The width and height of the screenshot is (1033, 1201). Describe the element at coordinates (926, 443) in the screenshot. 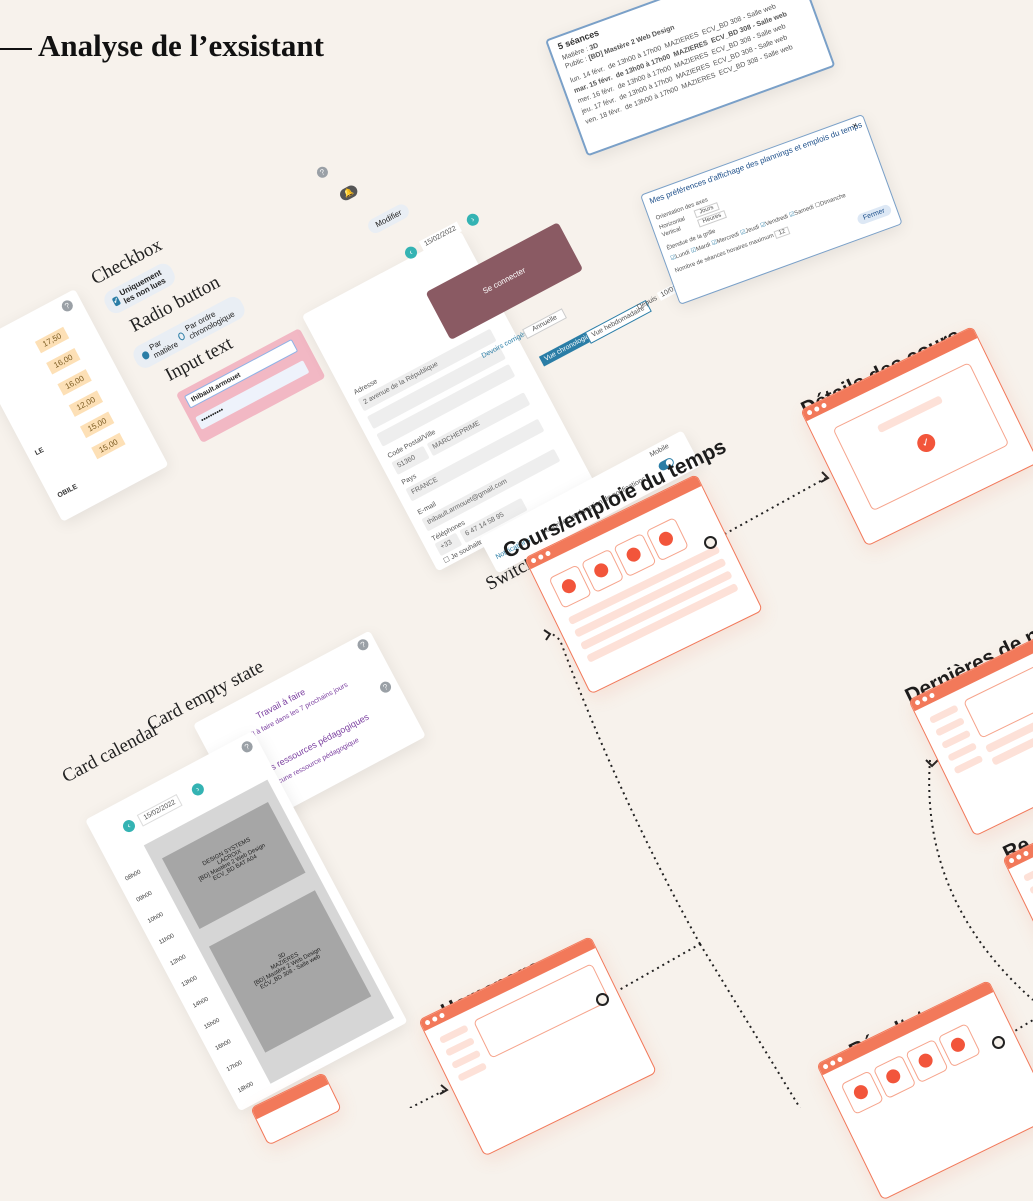

I see `check-circle-icon: ✓` at that location.